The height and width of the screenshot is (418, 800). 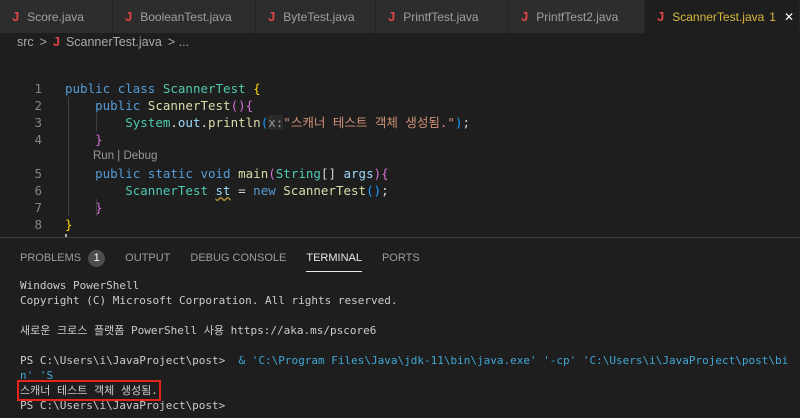 I want to click on code-token: println, so click(x=234, y=122).